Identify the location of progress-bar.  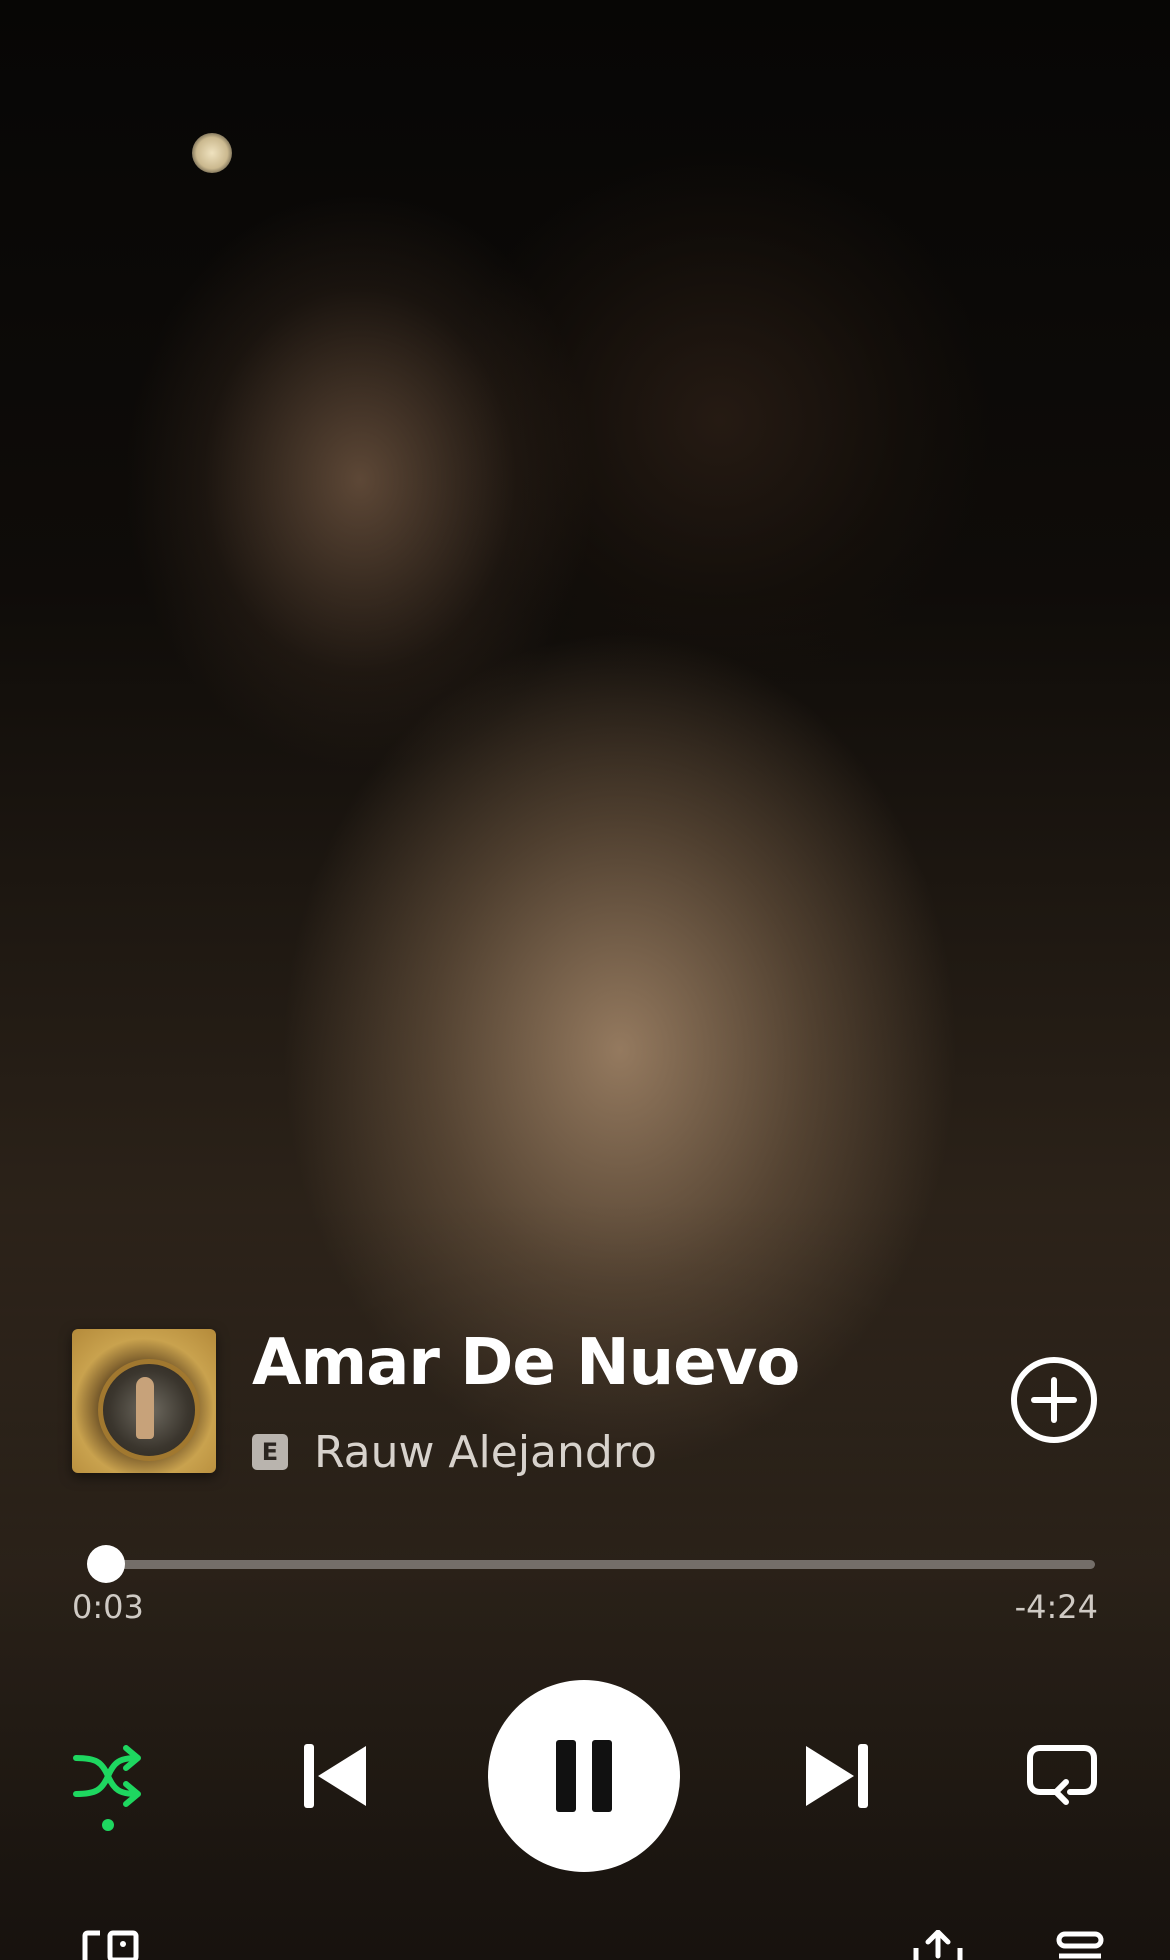
(590, 1564).